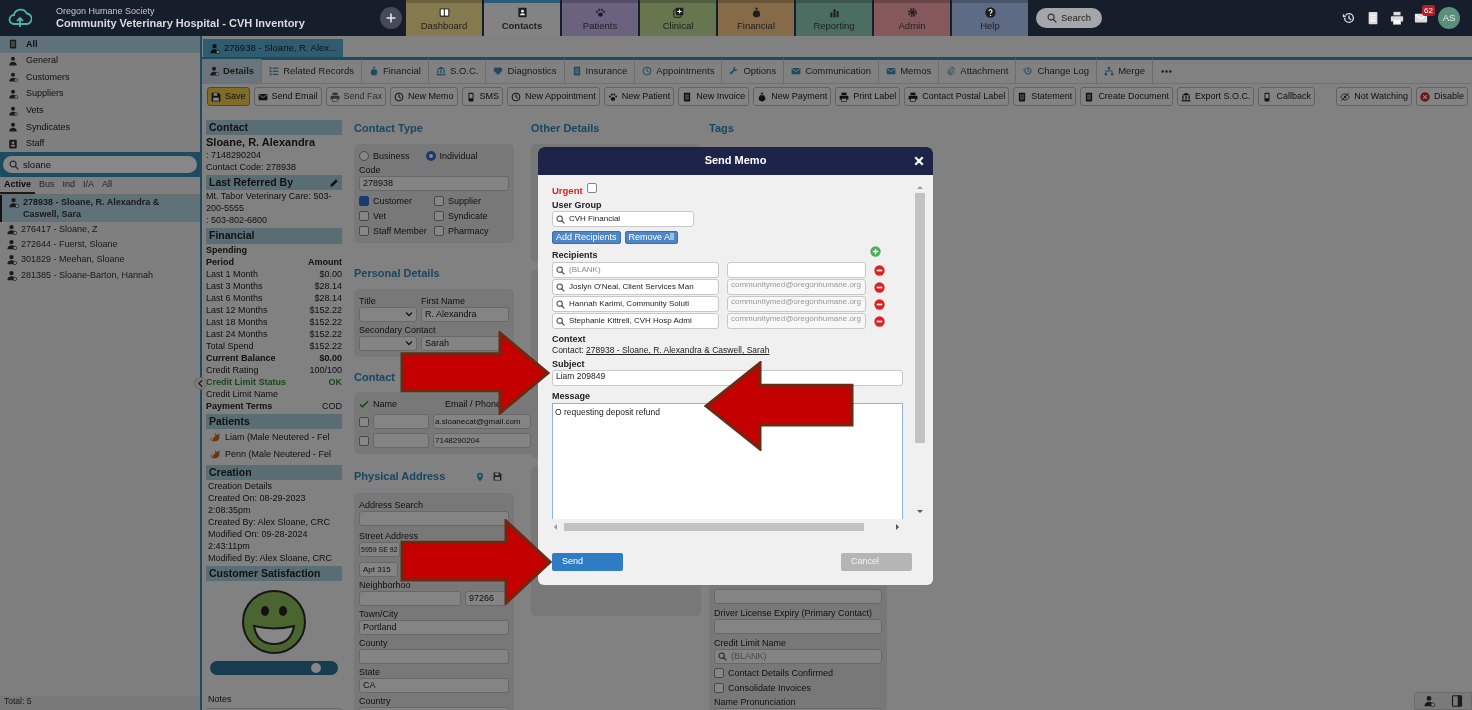 This screenshot has width=1472, height=710. What do you see at coordinates (1125, 71) in the screenshot?
I see `section-tab: Merge` at bounding box center [1125, 71].